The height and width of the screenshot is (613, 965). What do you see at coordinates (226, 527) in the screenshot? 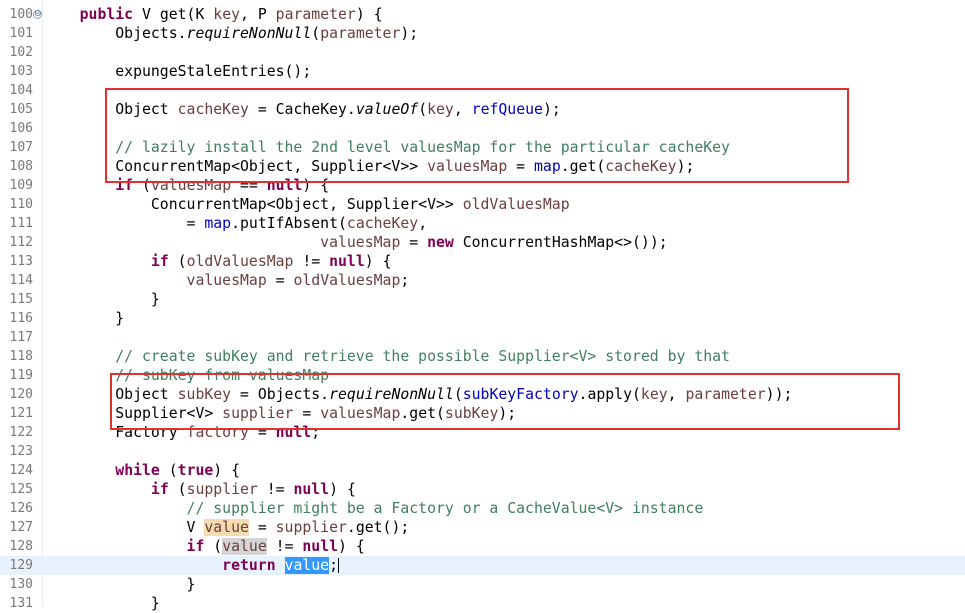
I see `code-text: V value = supplier.get();` at bounding box center [226, 527].